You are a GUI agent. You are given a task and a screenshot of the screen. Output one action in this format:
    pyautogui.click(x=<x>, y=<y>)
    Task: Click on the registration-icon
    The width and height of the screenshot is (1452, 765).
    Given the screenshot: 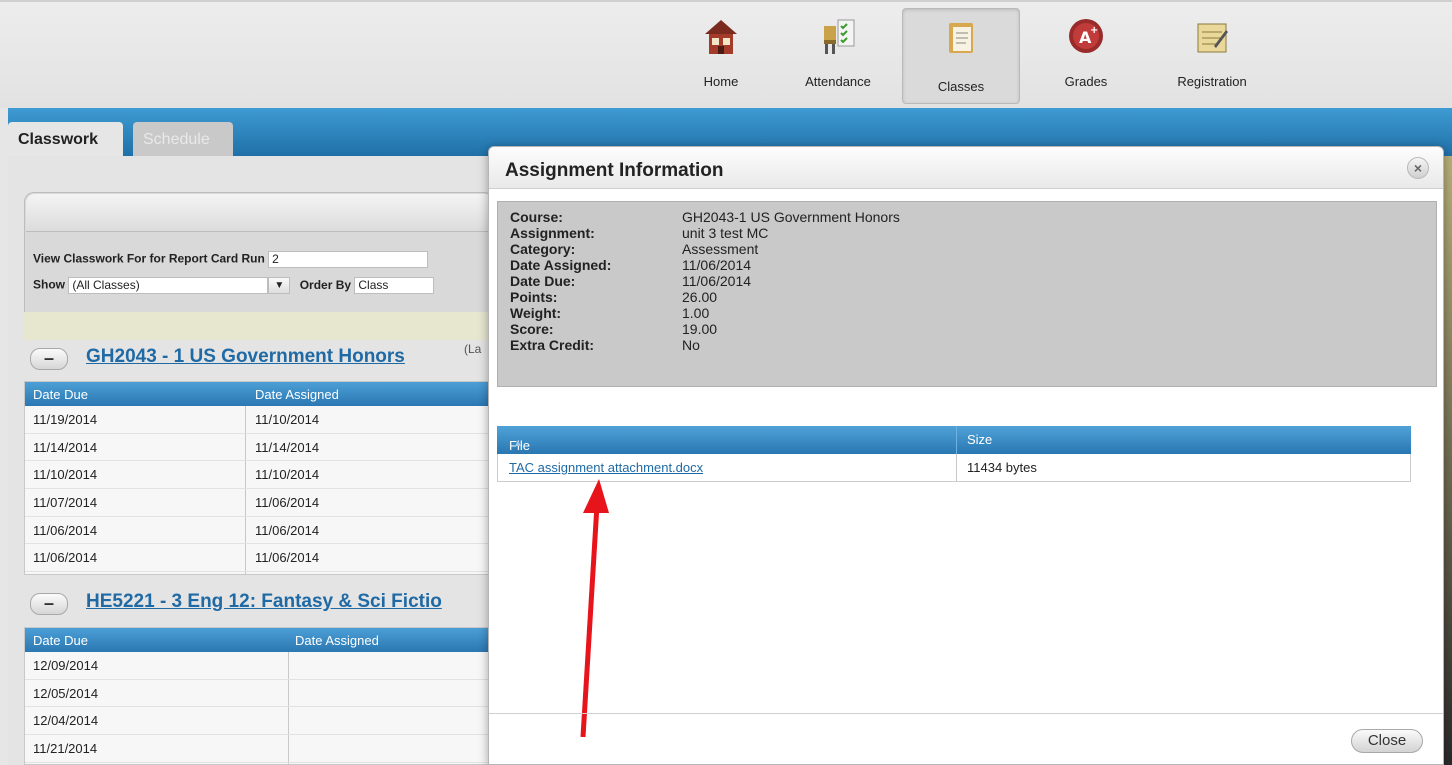 What is the action you would take?
    pyautogui.click(x=1212, y=38)
    